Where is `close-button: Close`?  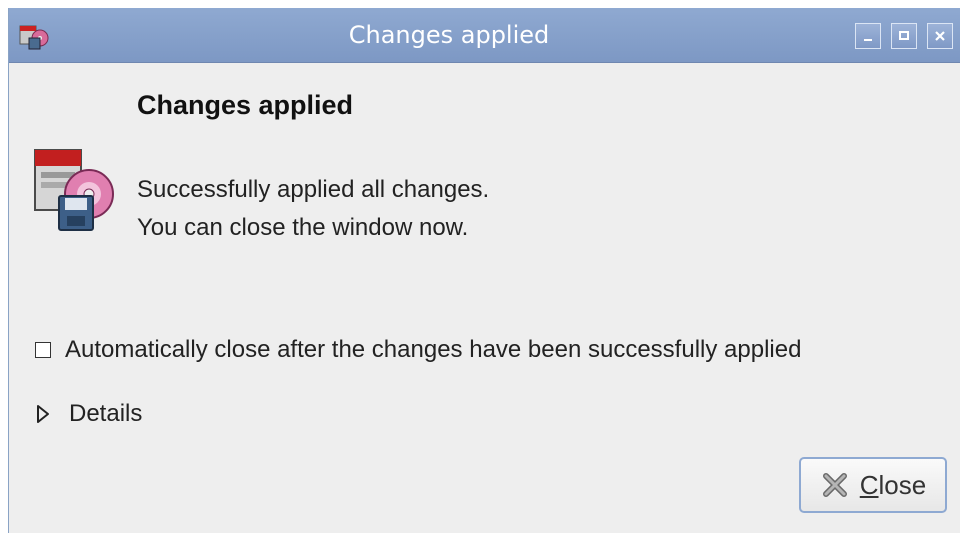
close-button: Close is located at coordinates (873, 485).